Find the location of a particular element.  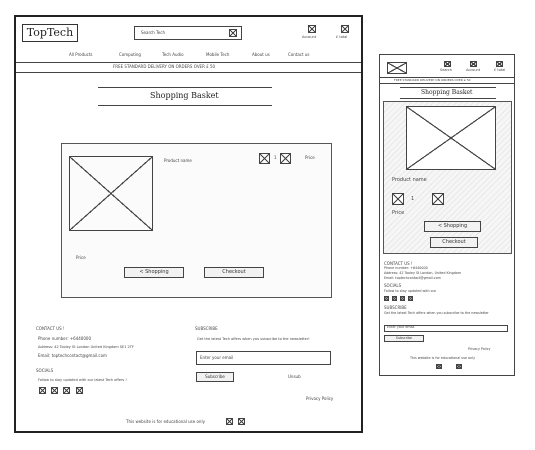

product-image is located at coordinates (111, 193).